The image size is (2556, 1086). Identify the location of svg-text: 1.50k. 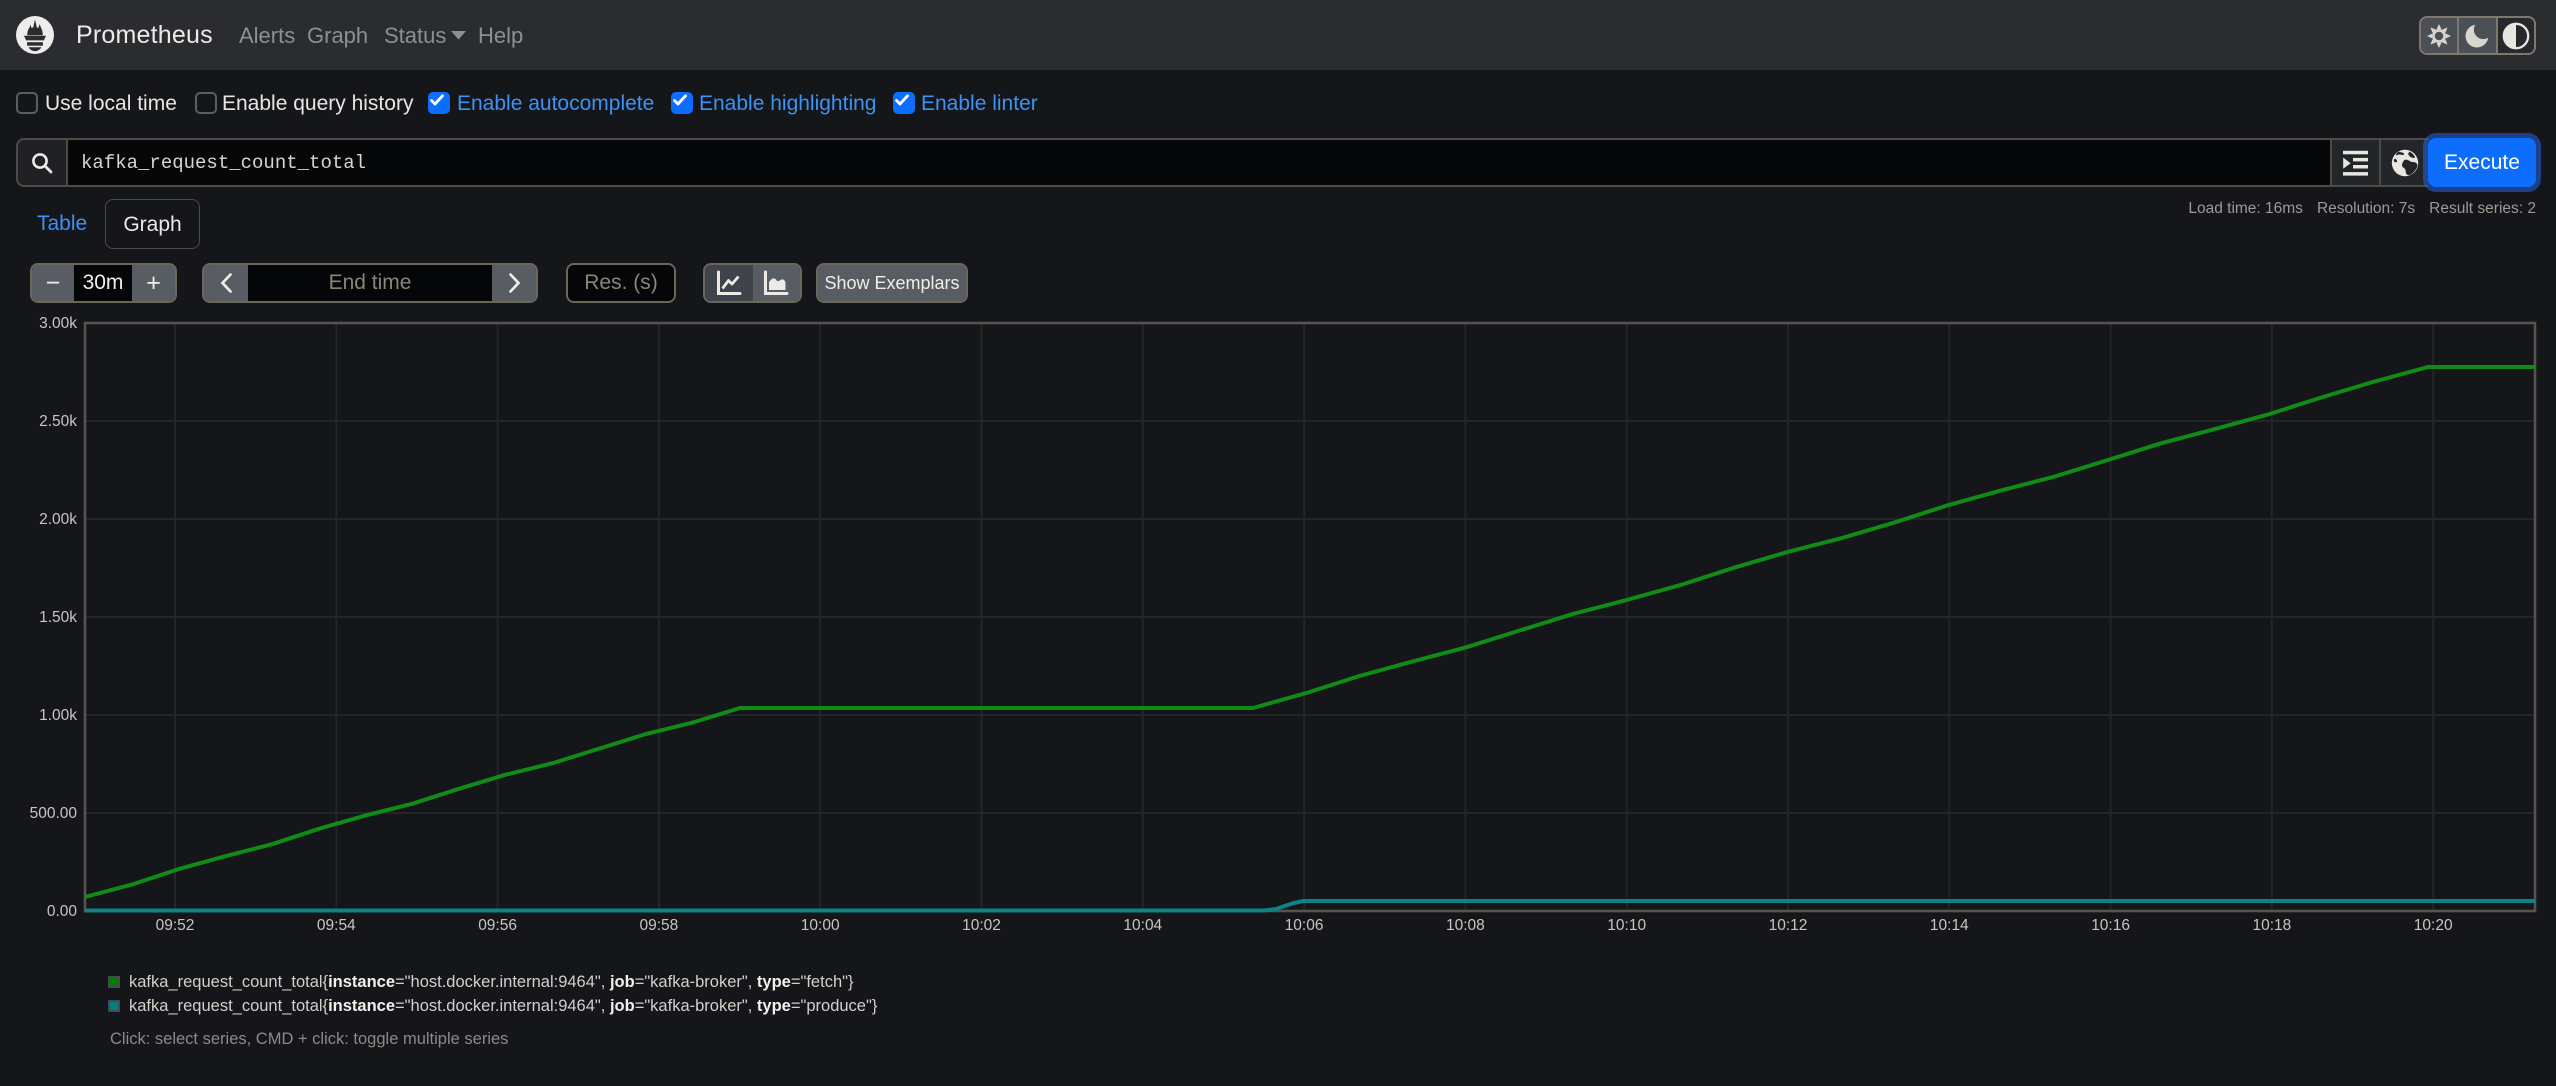
(58, 617).